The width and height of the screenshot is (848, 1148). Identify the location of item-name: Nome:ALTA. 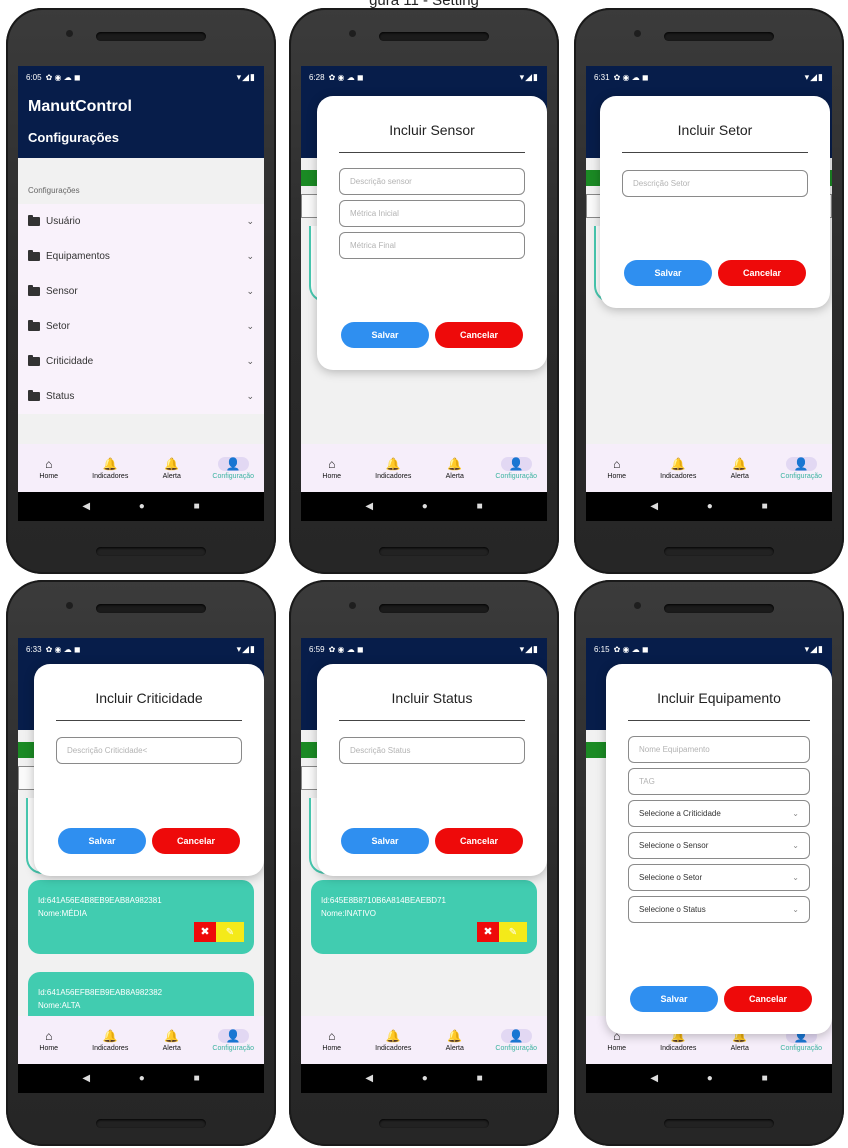
(59, 1005).